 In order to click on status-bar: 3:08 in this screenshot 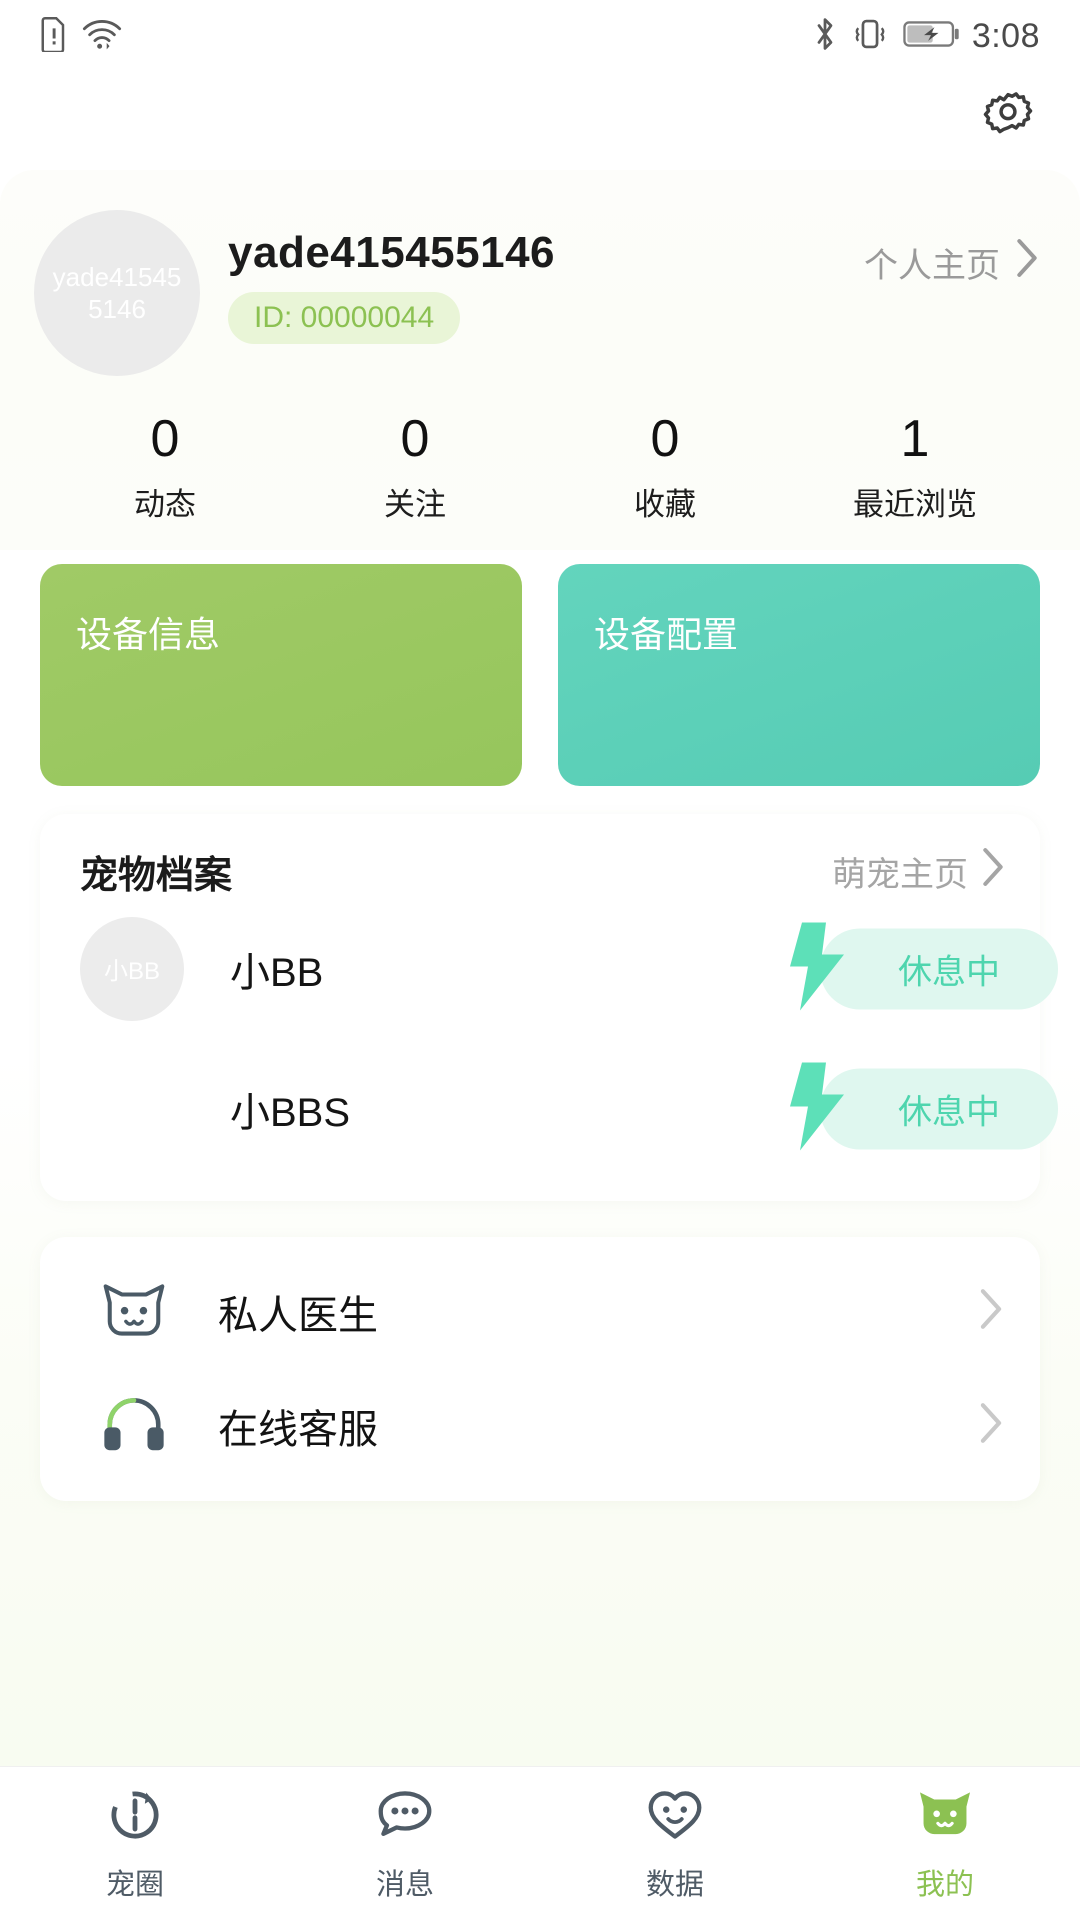, I will do `click(540, 36)`.